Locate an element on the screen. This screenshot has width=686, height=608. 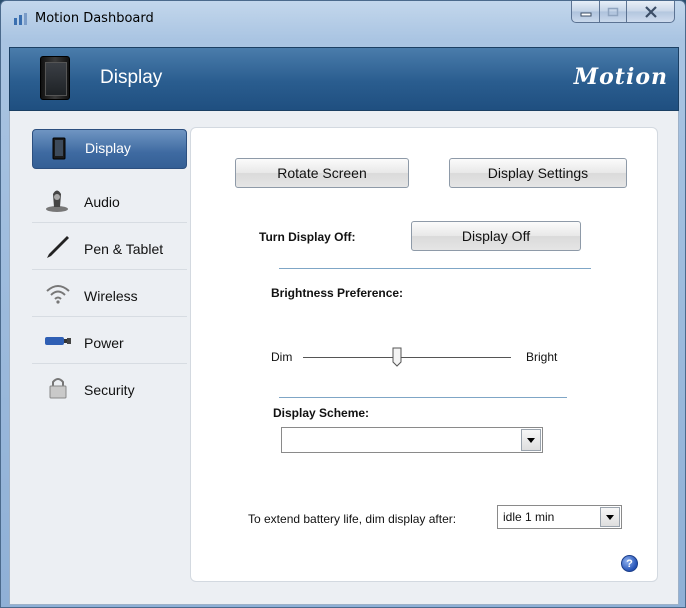
pen-icon is located at coordinates (58, 247).